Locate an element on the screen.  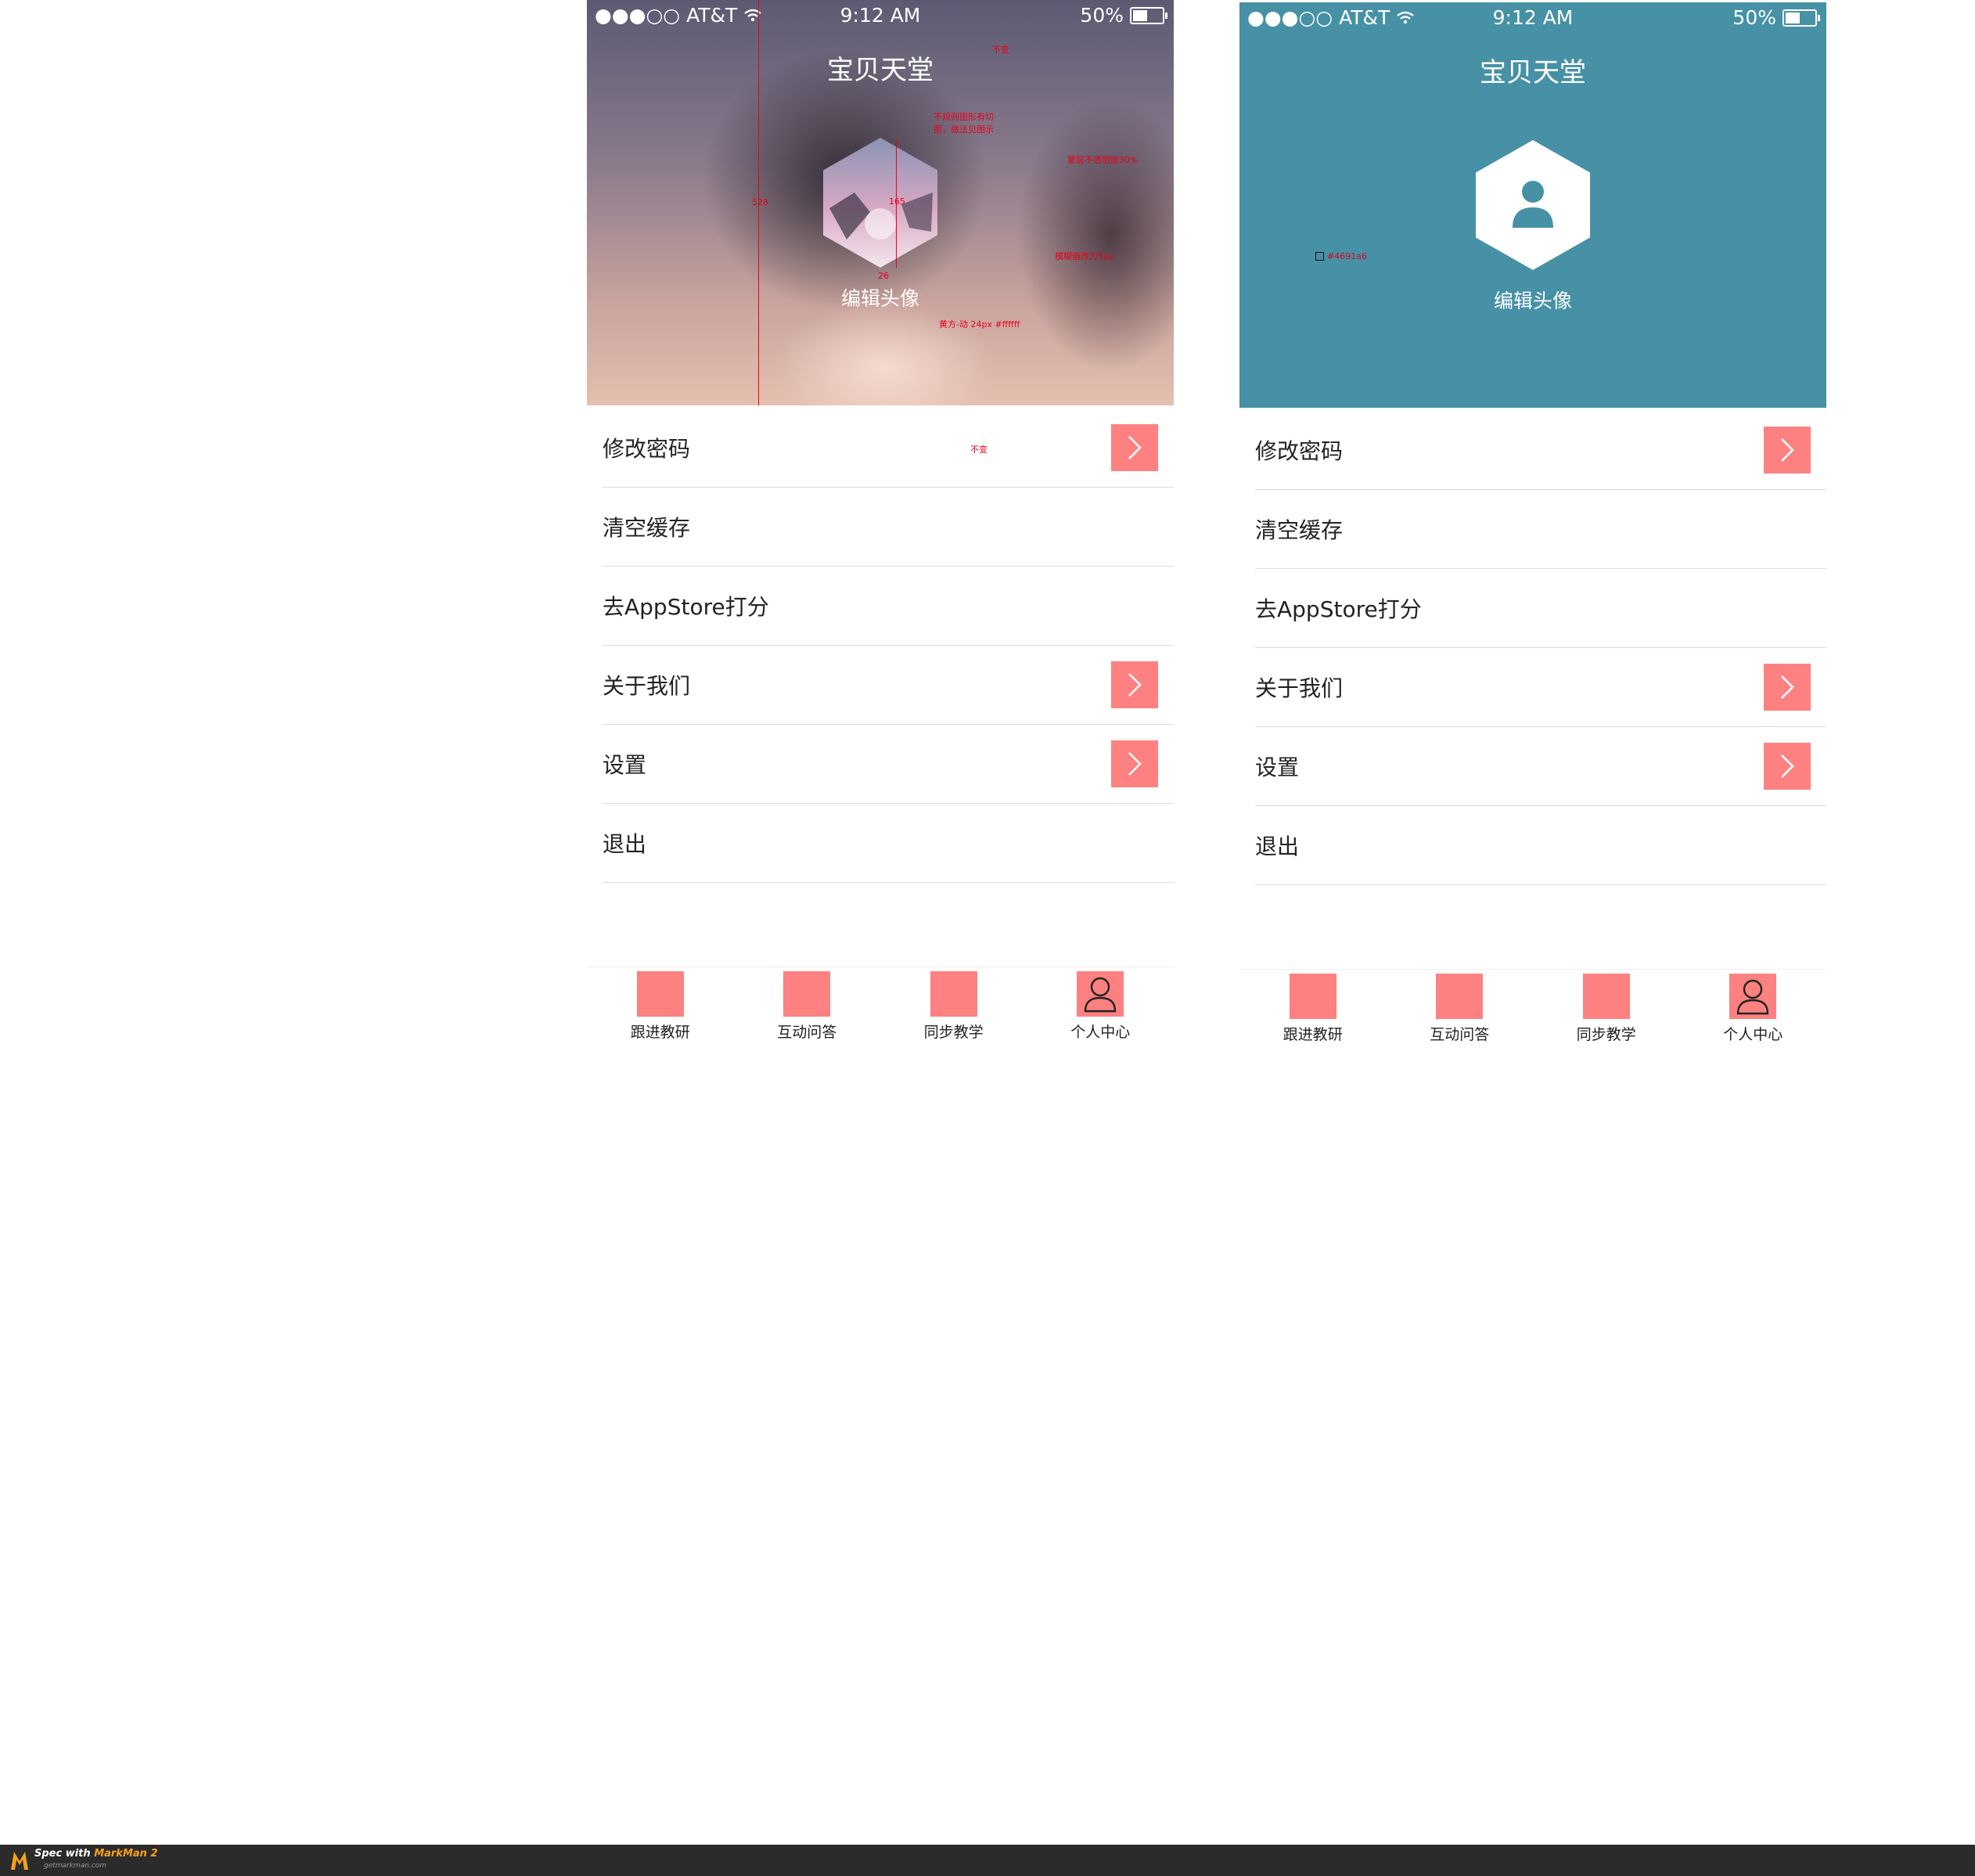
brand-name: MarkMan 2 is located at coordinates (126, 1854).